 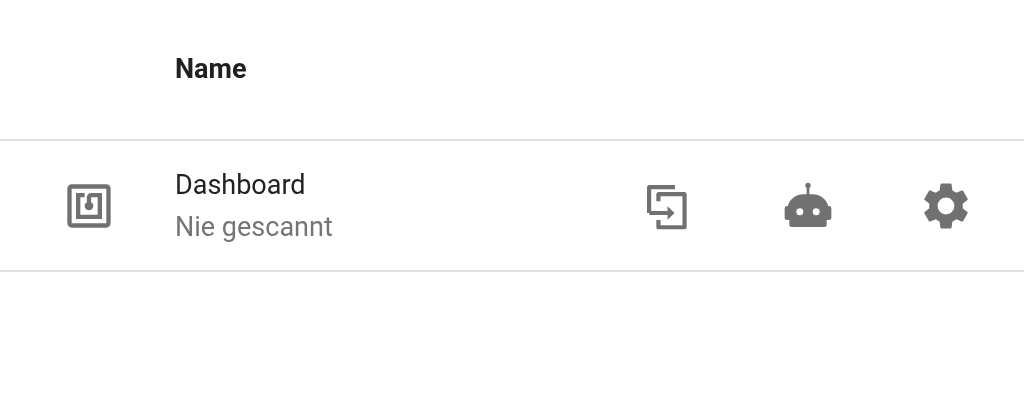 What do you see at coordinates (211, 70) in the screenshot?
I see `column-header: Name` at bounding box center [211, 70].